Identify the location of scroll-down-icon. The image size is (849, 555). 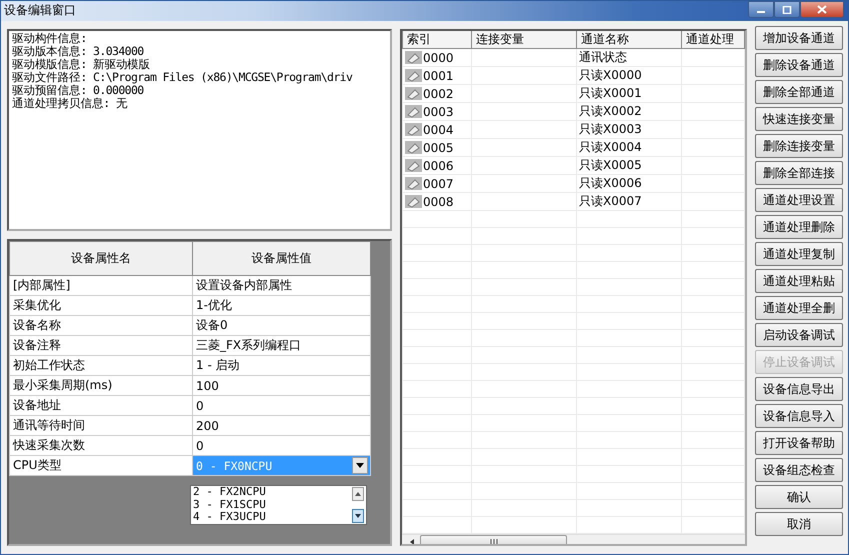
(358, 516).